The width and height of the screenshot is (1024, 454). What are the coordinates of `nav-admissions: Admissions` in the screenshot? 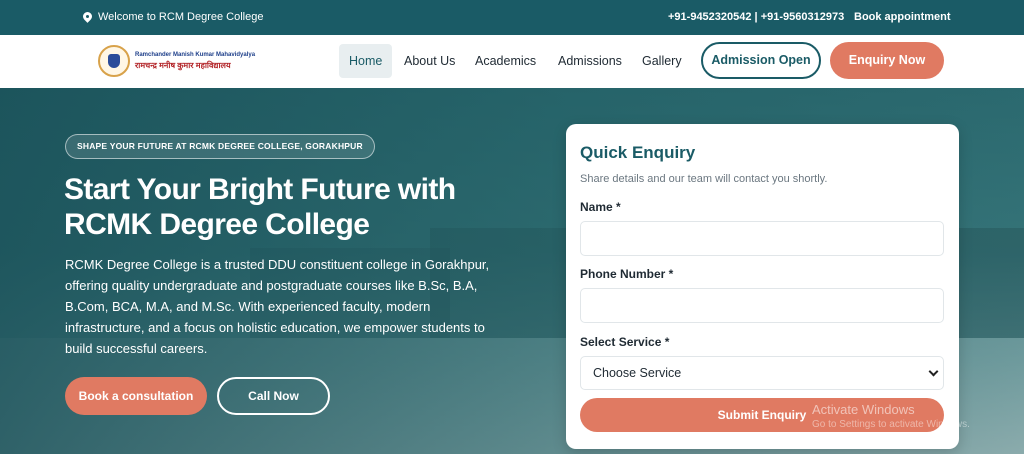 It's located at (590, 61).